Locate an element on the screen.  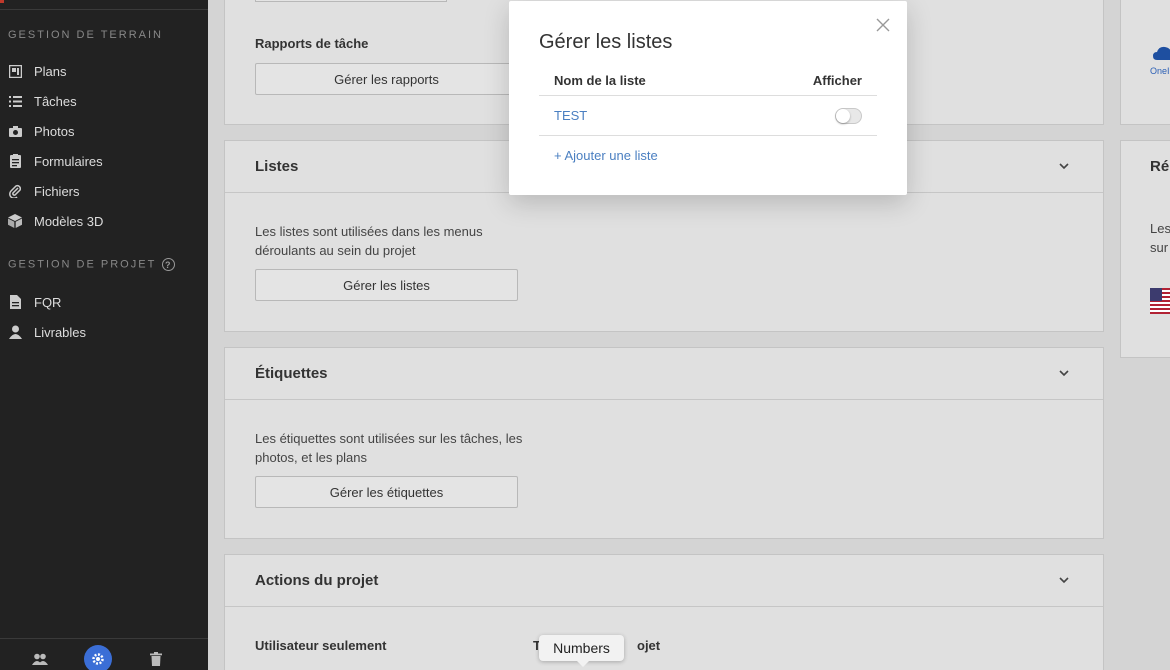
paperclip-icon is located at coordinates (15, 191).